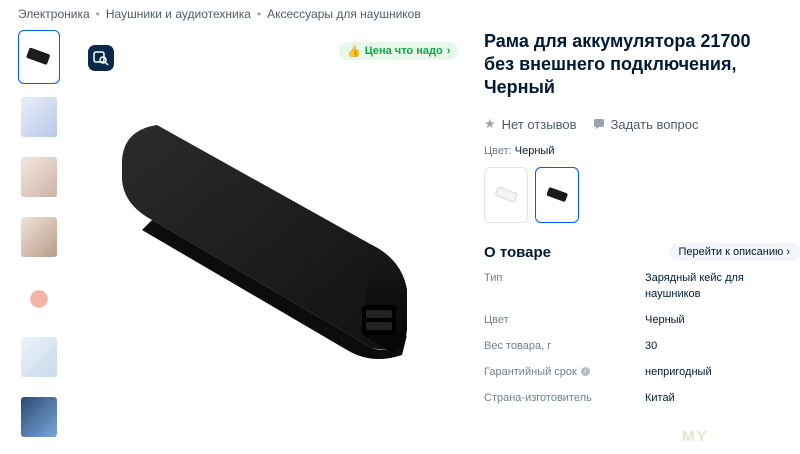 The width and height of the screenshot is (800, 454). Describe the element at coordinates (694, 286) in the screenshot. I see `spec-value: Зарядный кейс для наушников` at that location.